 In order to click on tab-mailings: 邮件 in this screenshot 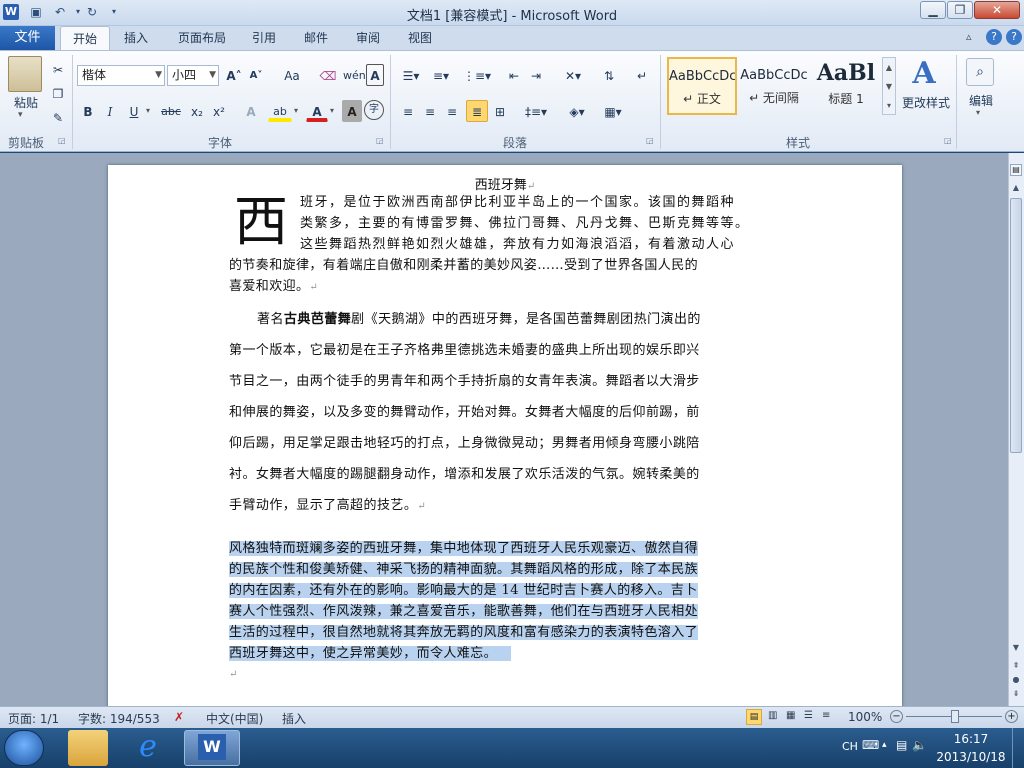, I will do `click(316, 38)`.